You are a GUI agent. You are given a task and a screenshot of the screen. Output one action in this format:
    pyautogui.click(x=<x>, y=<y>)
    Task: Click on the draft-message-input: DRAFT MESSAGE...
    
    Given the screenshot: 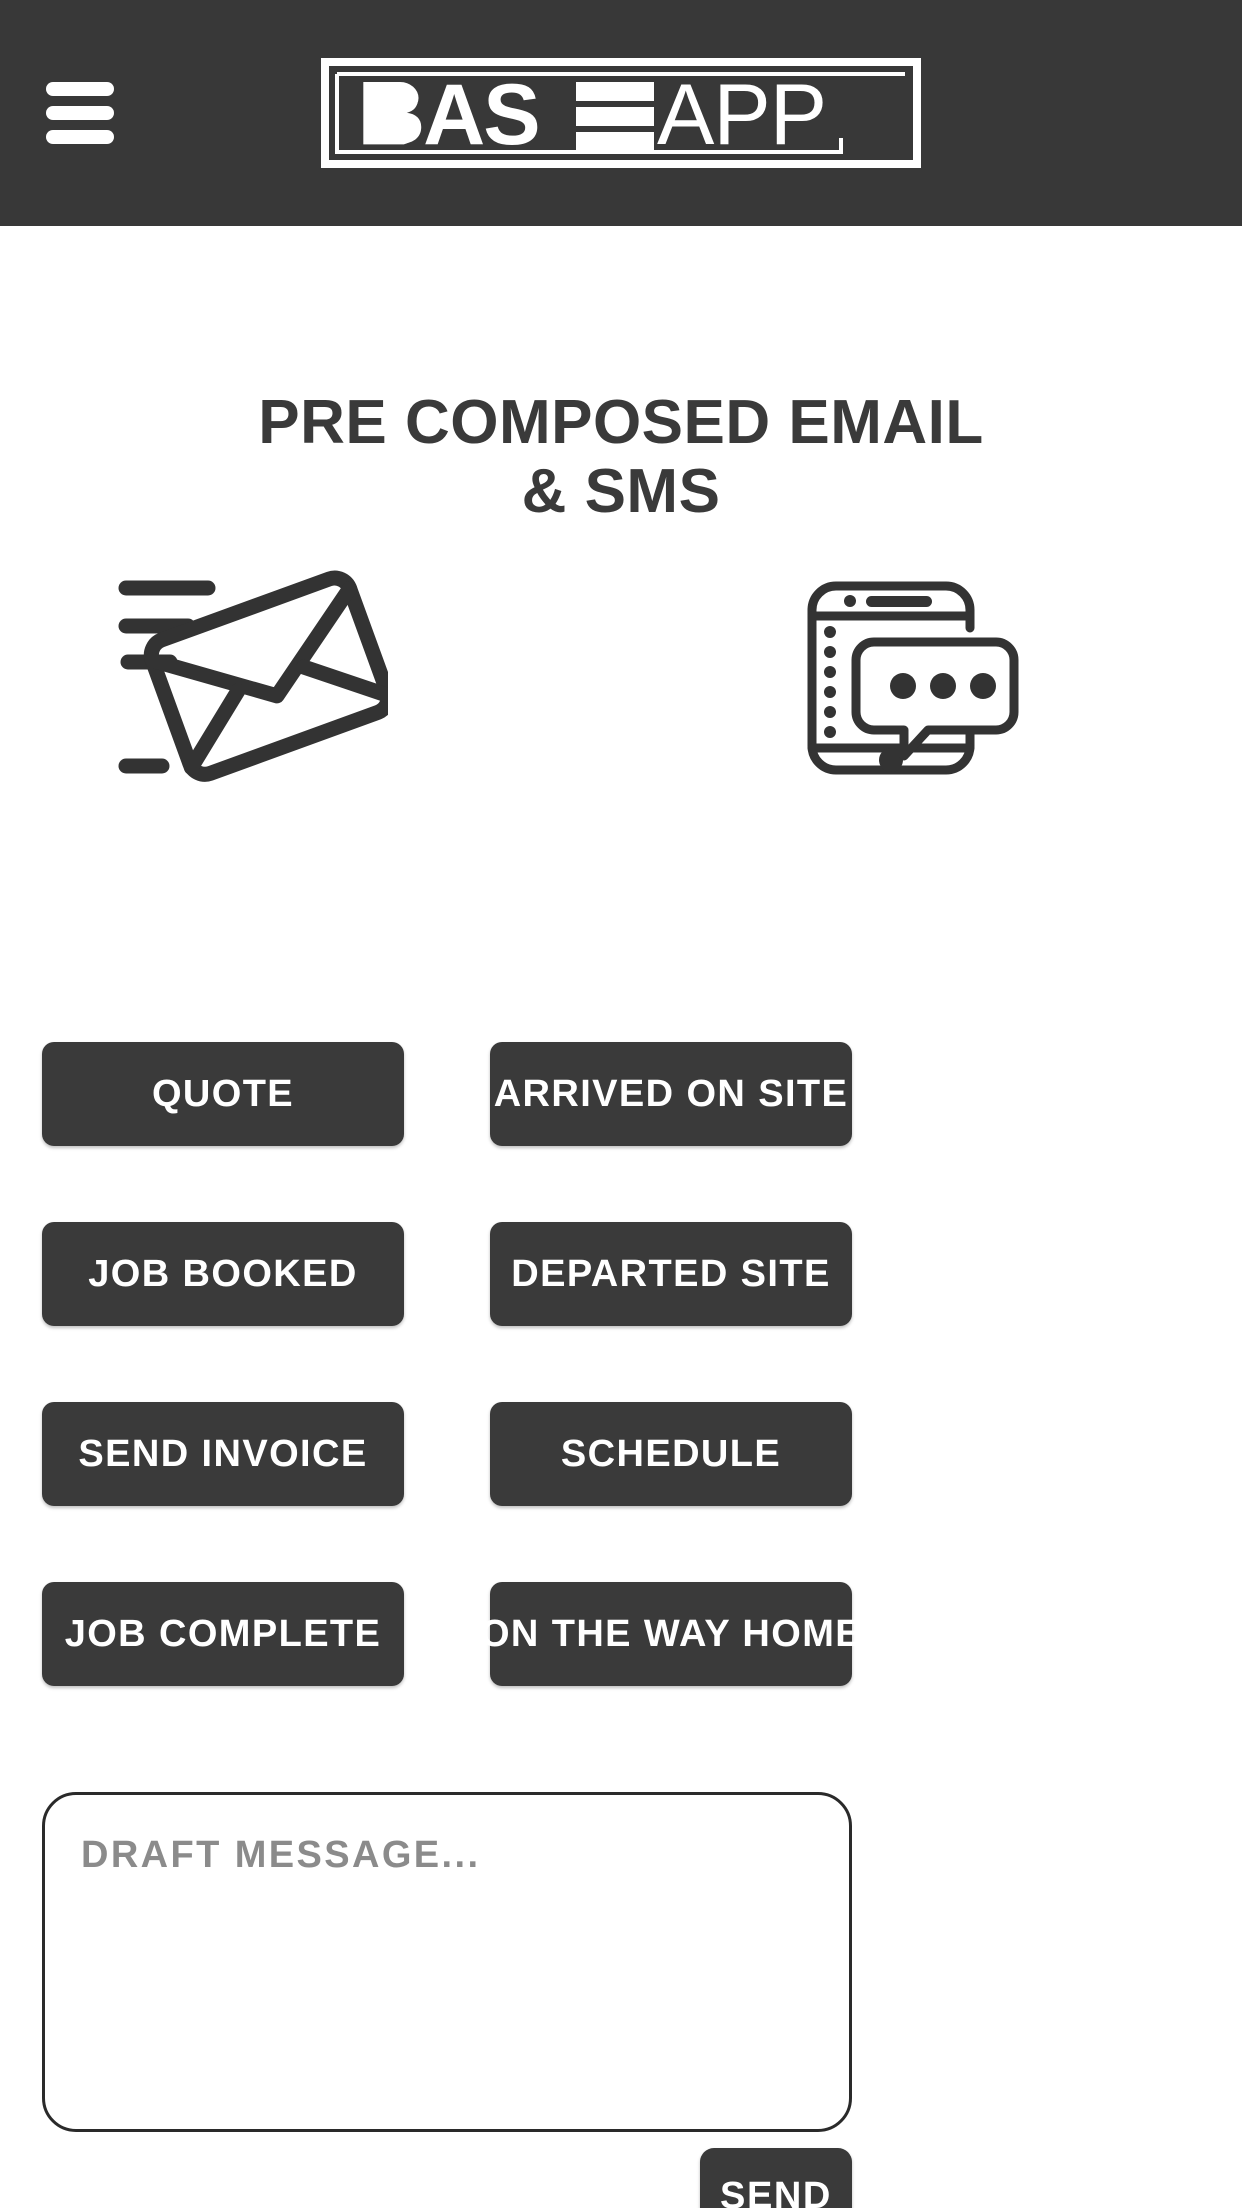 What is the action you would take?
    pyautogui.click(x=447, y=1962)
    